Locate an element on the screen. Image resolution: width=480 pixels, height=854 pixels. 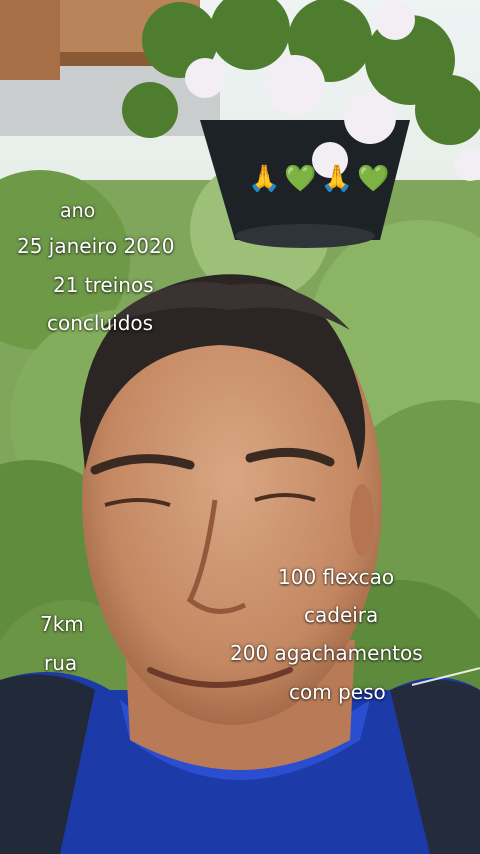
date-text: 25 janeiro 2020 is located at coordinates (96, 246).